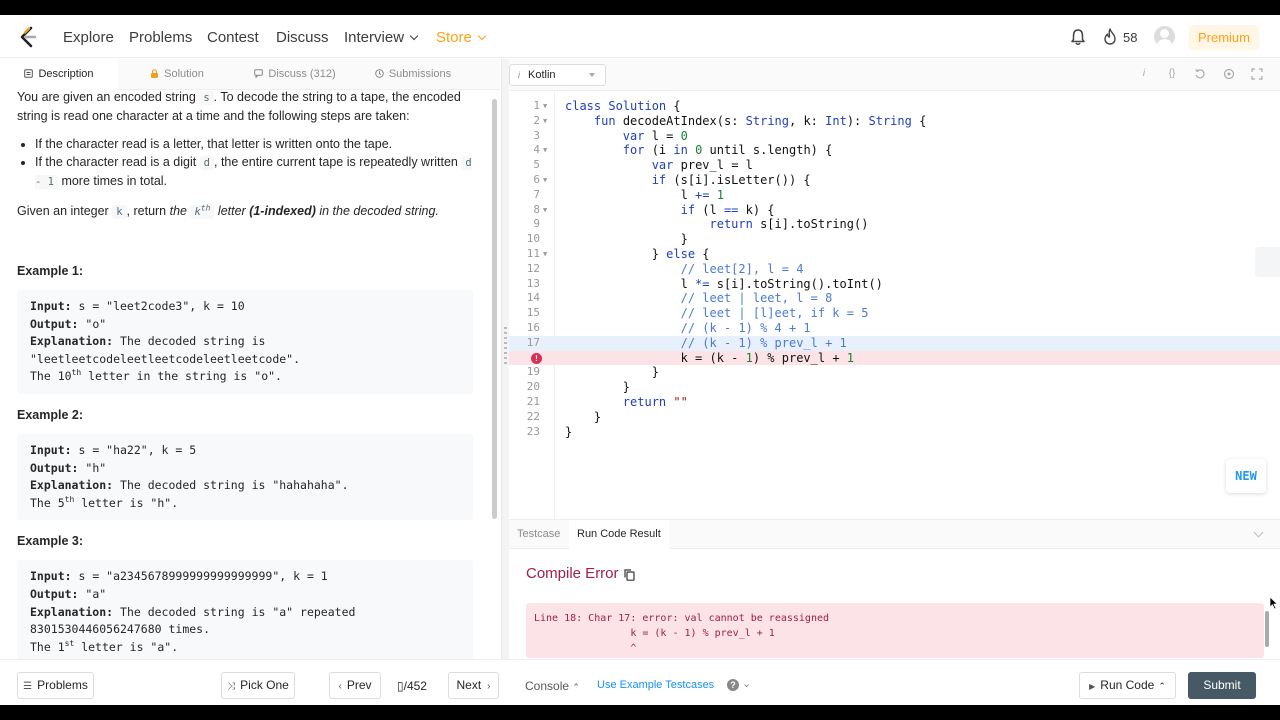 This screenshot has height=720, width=1280. I want to click on nav-interview: Interview, so click(381, 37).